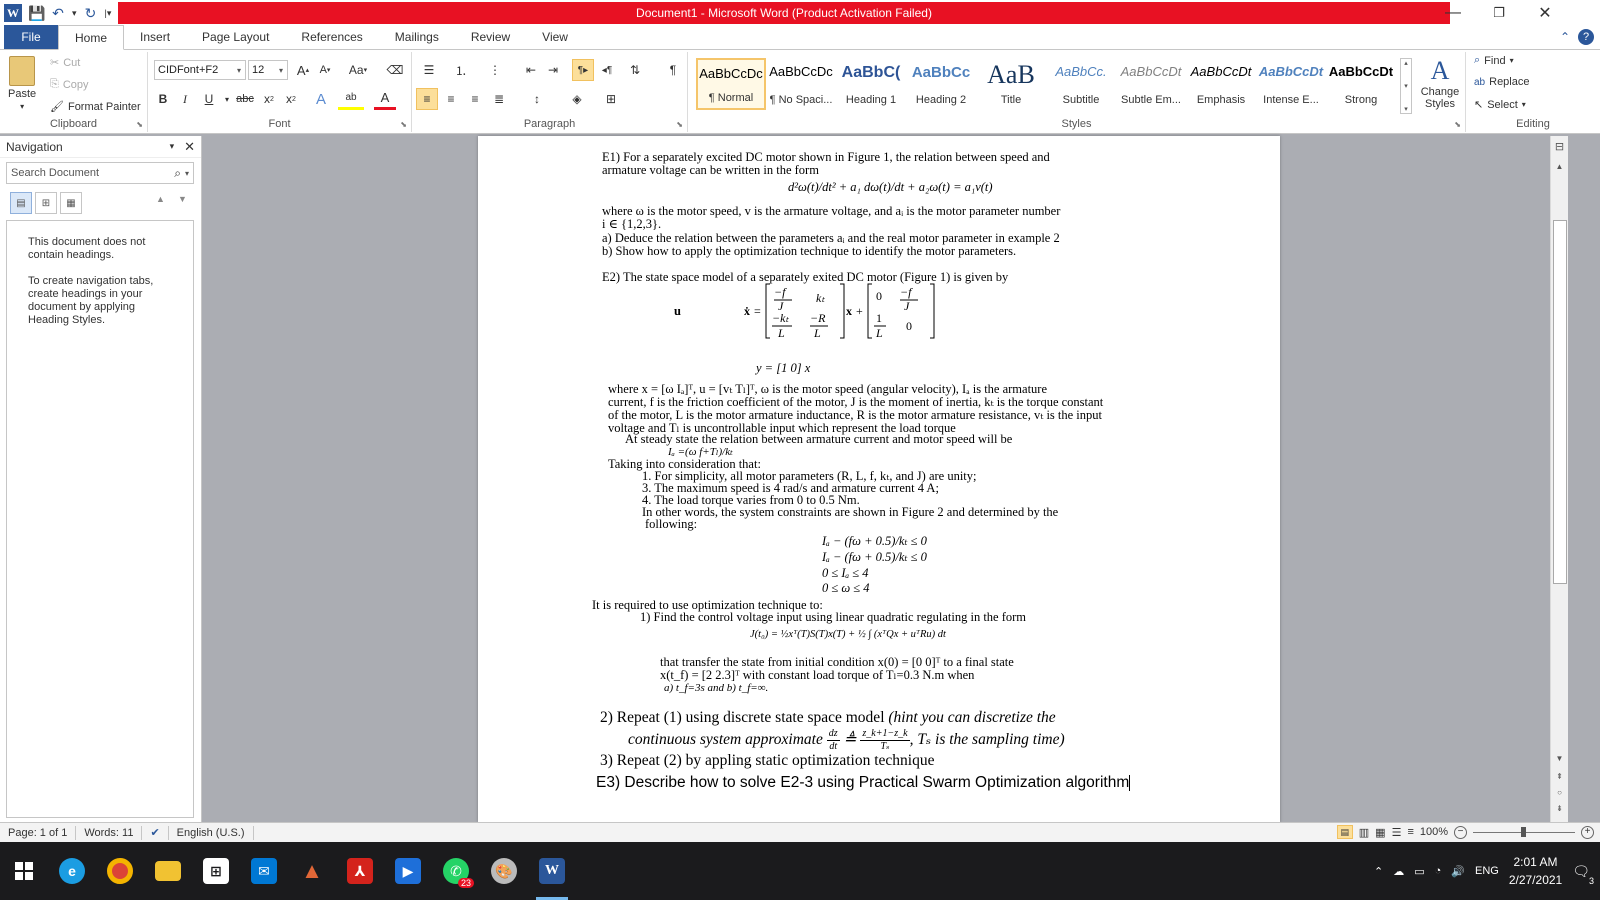  Describe the element at coordinates (495, 70) in the screenshot. I see `multilevel-list-button: ⋮` at that location.